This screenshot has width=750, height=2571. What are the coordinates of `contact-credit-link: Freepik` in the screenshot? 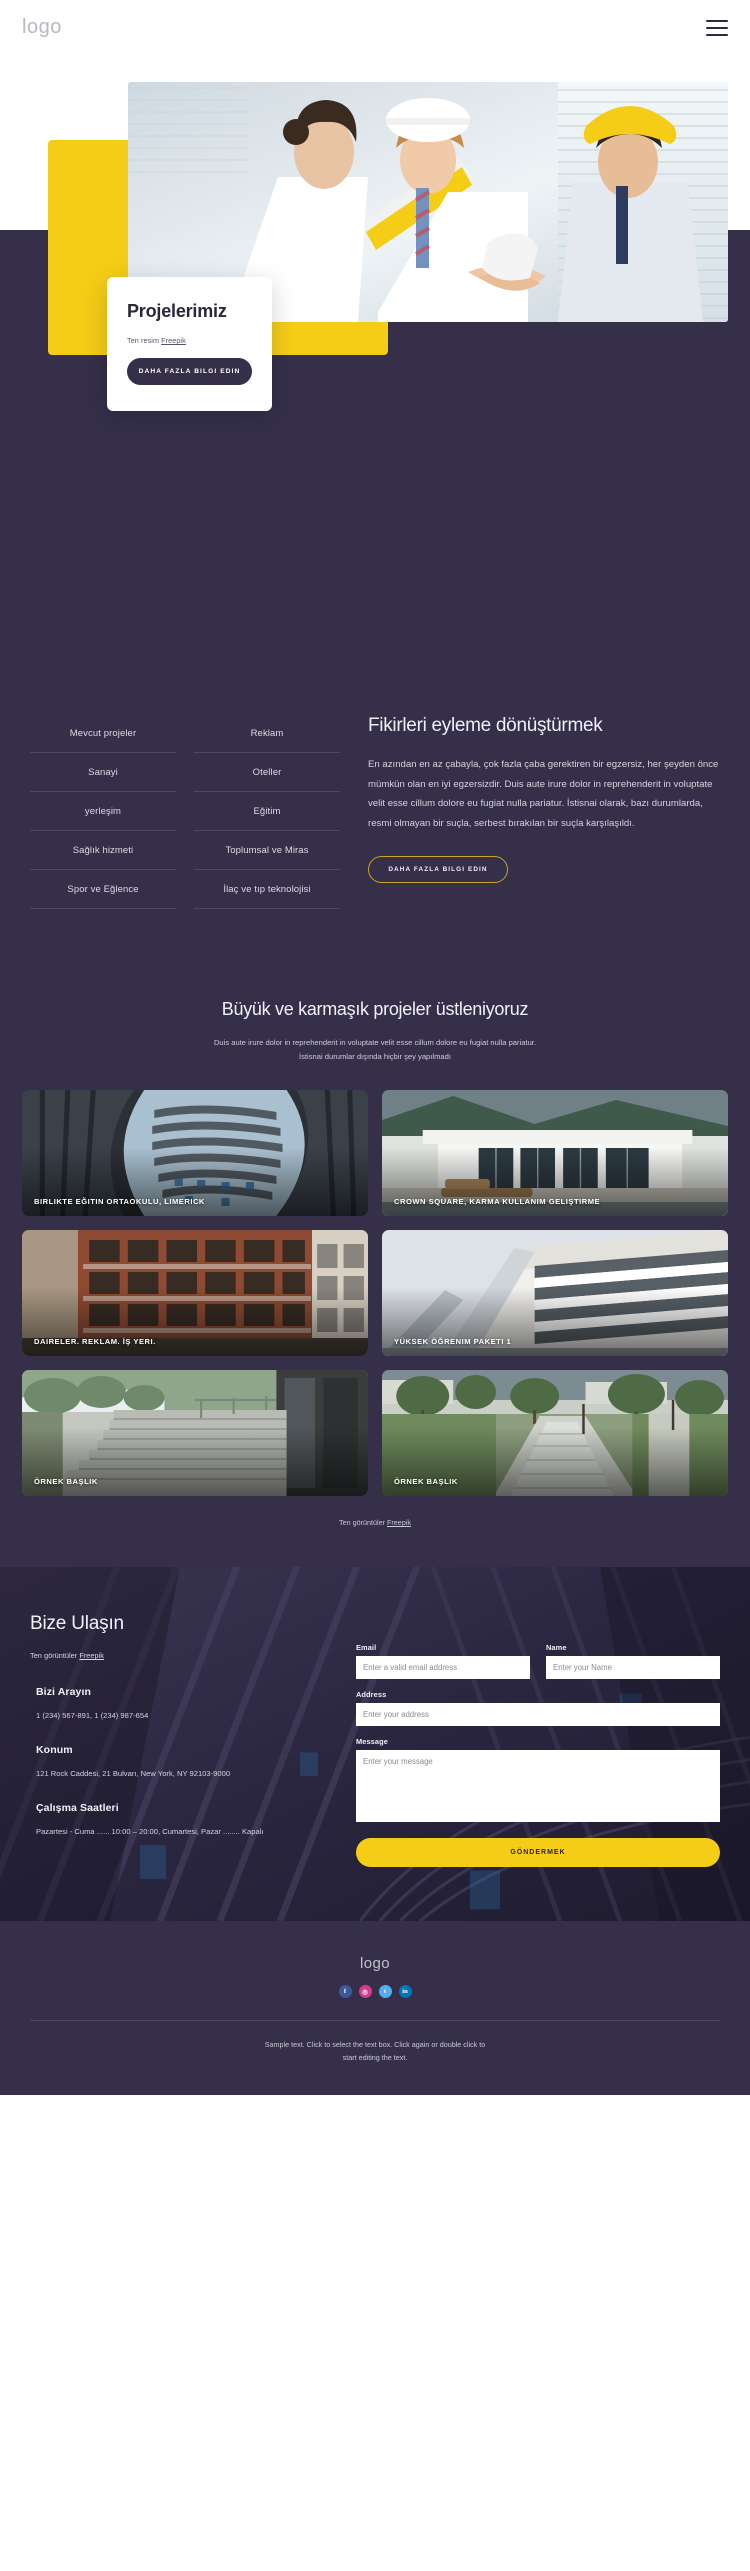 It's located at (91, 1655).